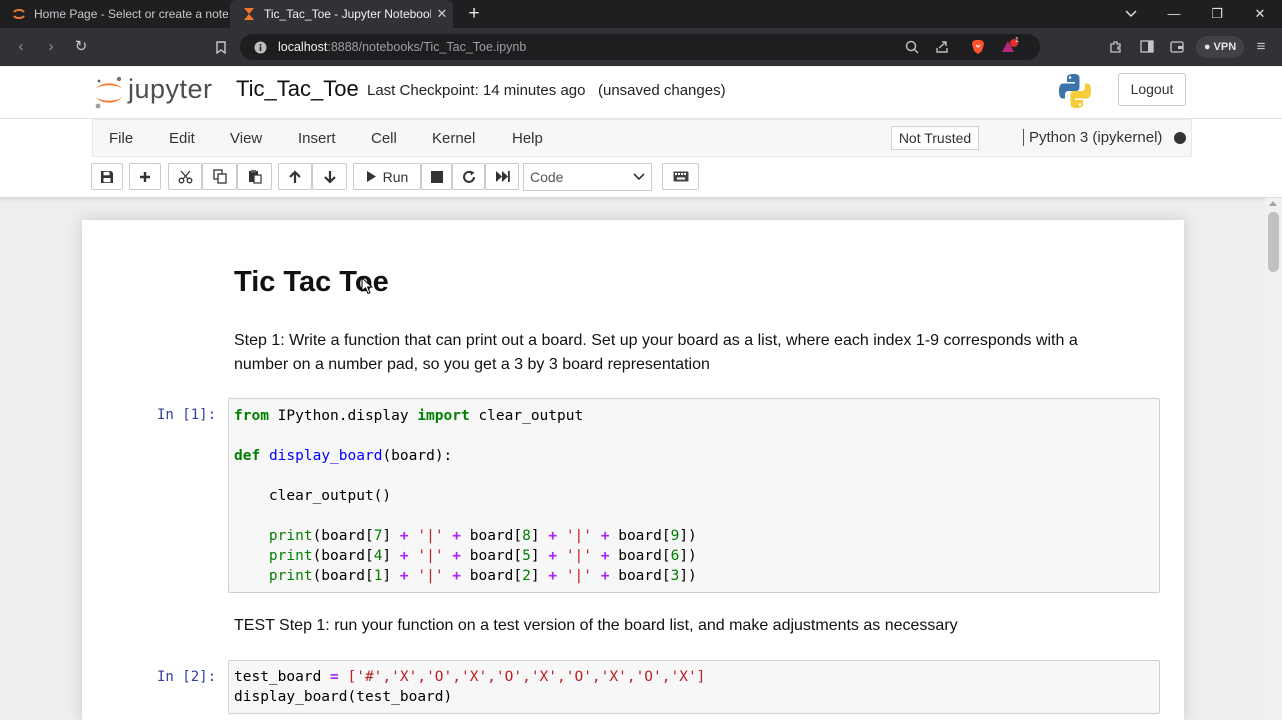 This screenshot has width=1282, height=720. What do you see at coordinates (1273, 242) in the screenshot?
I see `scrollbar-thumb` at bounding box center [1273, 242].